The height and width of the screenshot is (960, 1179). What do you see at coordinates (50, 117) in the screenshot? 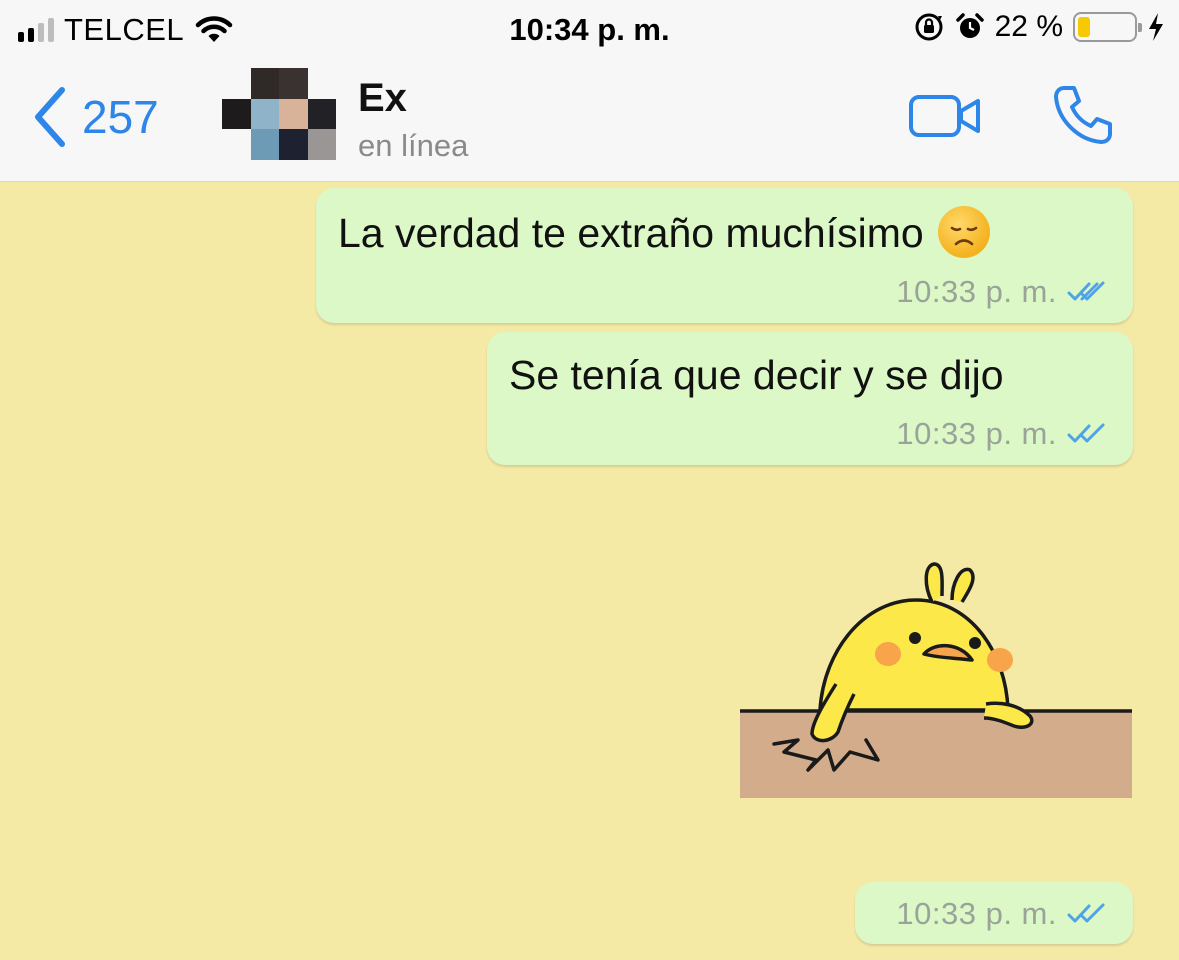
I see `back-chevron-icon` at bounding box center [50, 117].